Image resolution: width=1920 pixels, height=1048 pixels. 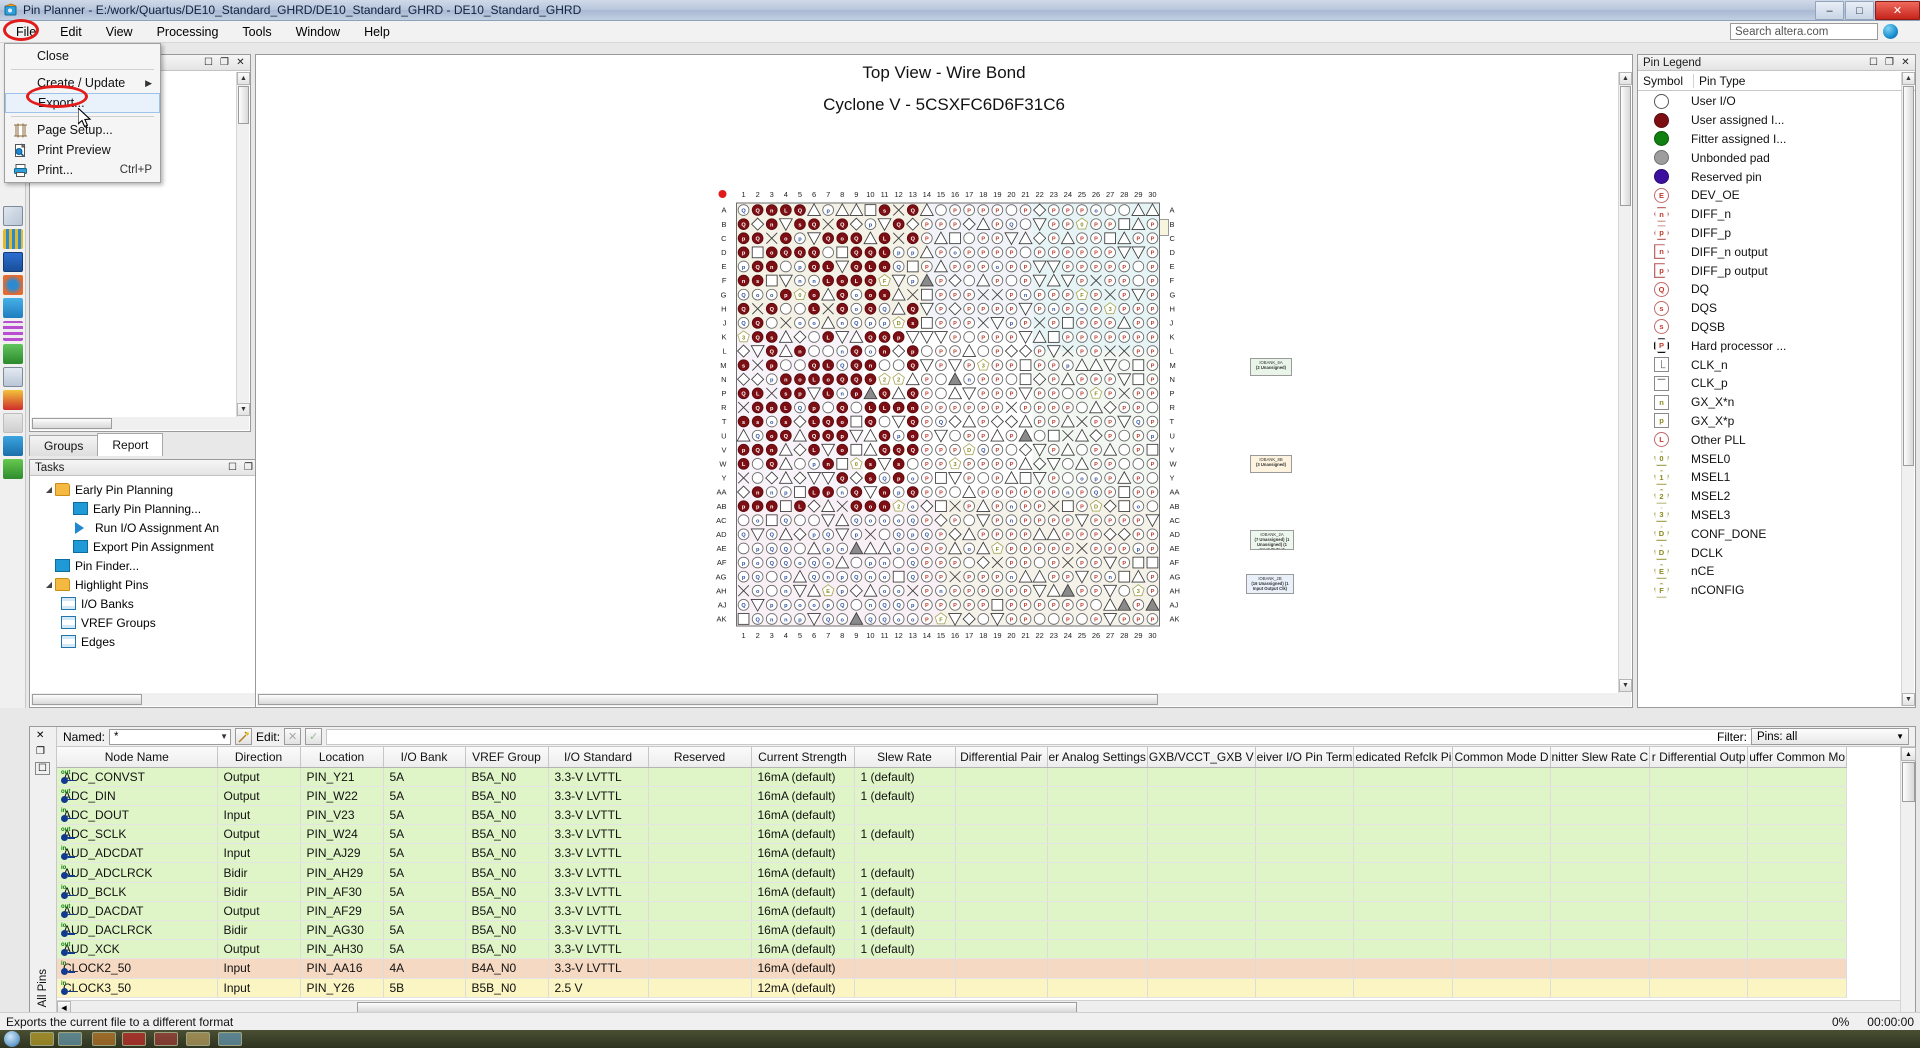 What do you see at coordinates (140, 423) in the screenshot?
I see `groups-hscrollbar` at bounding box center [140, 423].